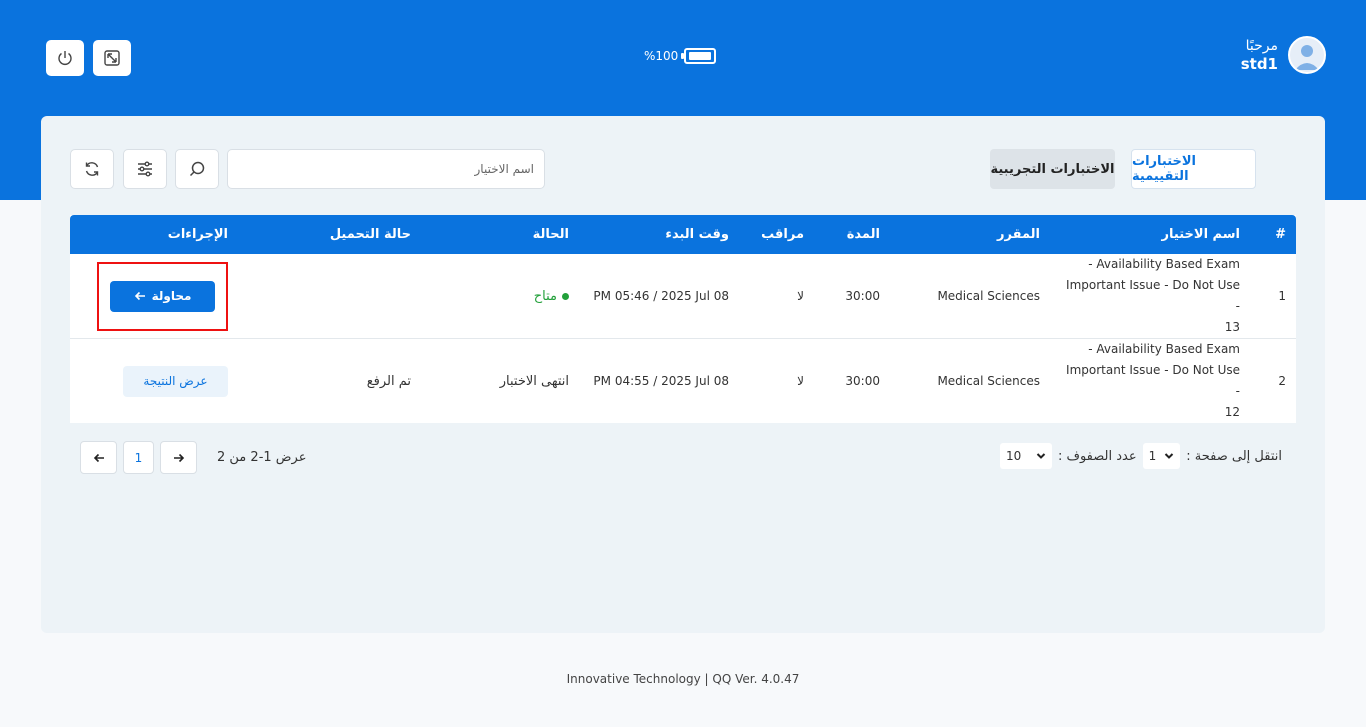  Describe the element at coordinates (1261, 46) in the screenshot. I see `greeting: مرحبًا` at that location.